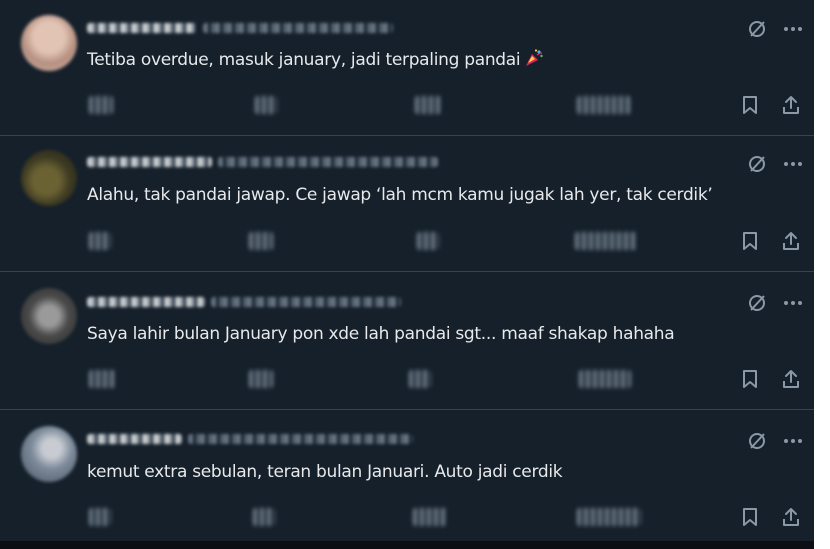 Image resolution: width=830 pixels, height=549 pixels. I want to click on window-edge-bottom, so click(407, 545).